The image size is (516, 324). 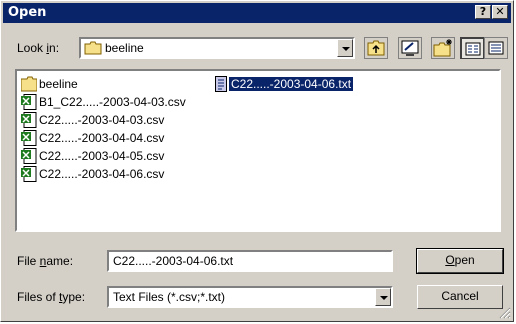 I want to click on files-of-type-value: Text Files (*.csv;*.txt), so click(x=169, y=297).